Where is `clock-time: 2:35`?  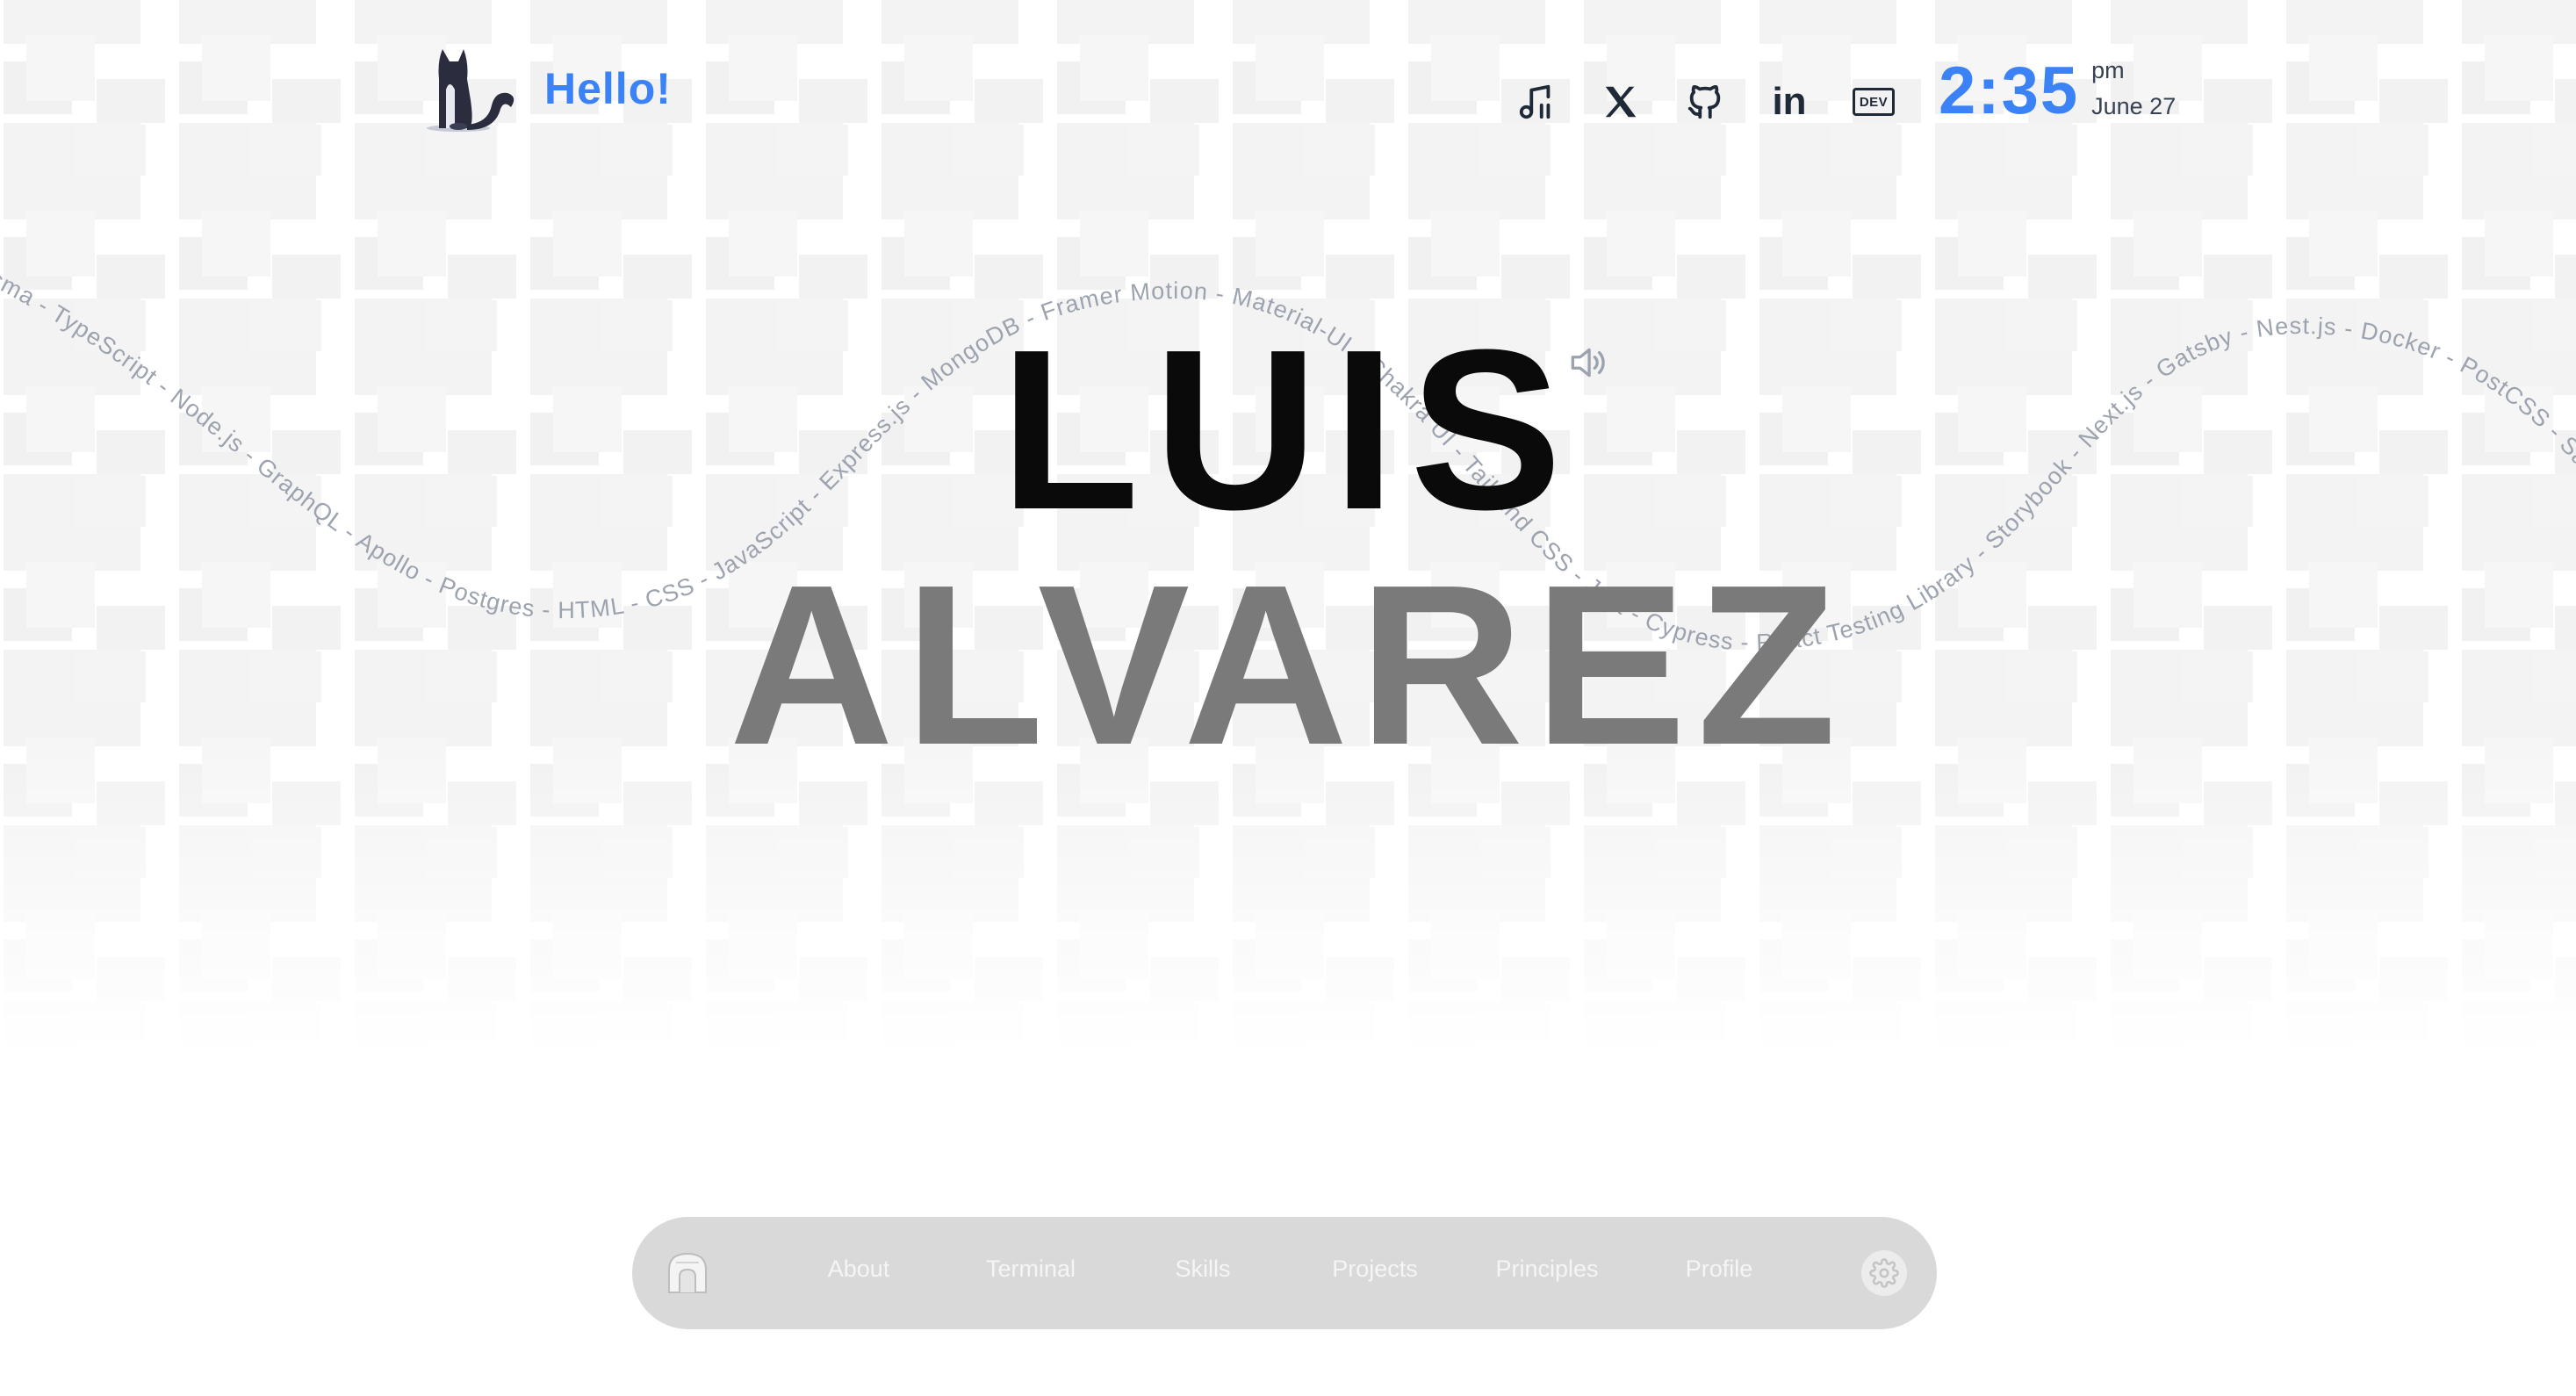
clock-time: 2:35 is located at coordinates (2009, 91).